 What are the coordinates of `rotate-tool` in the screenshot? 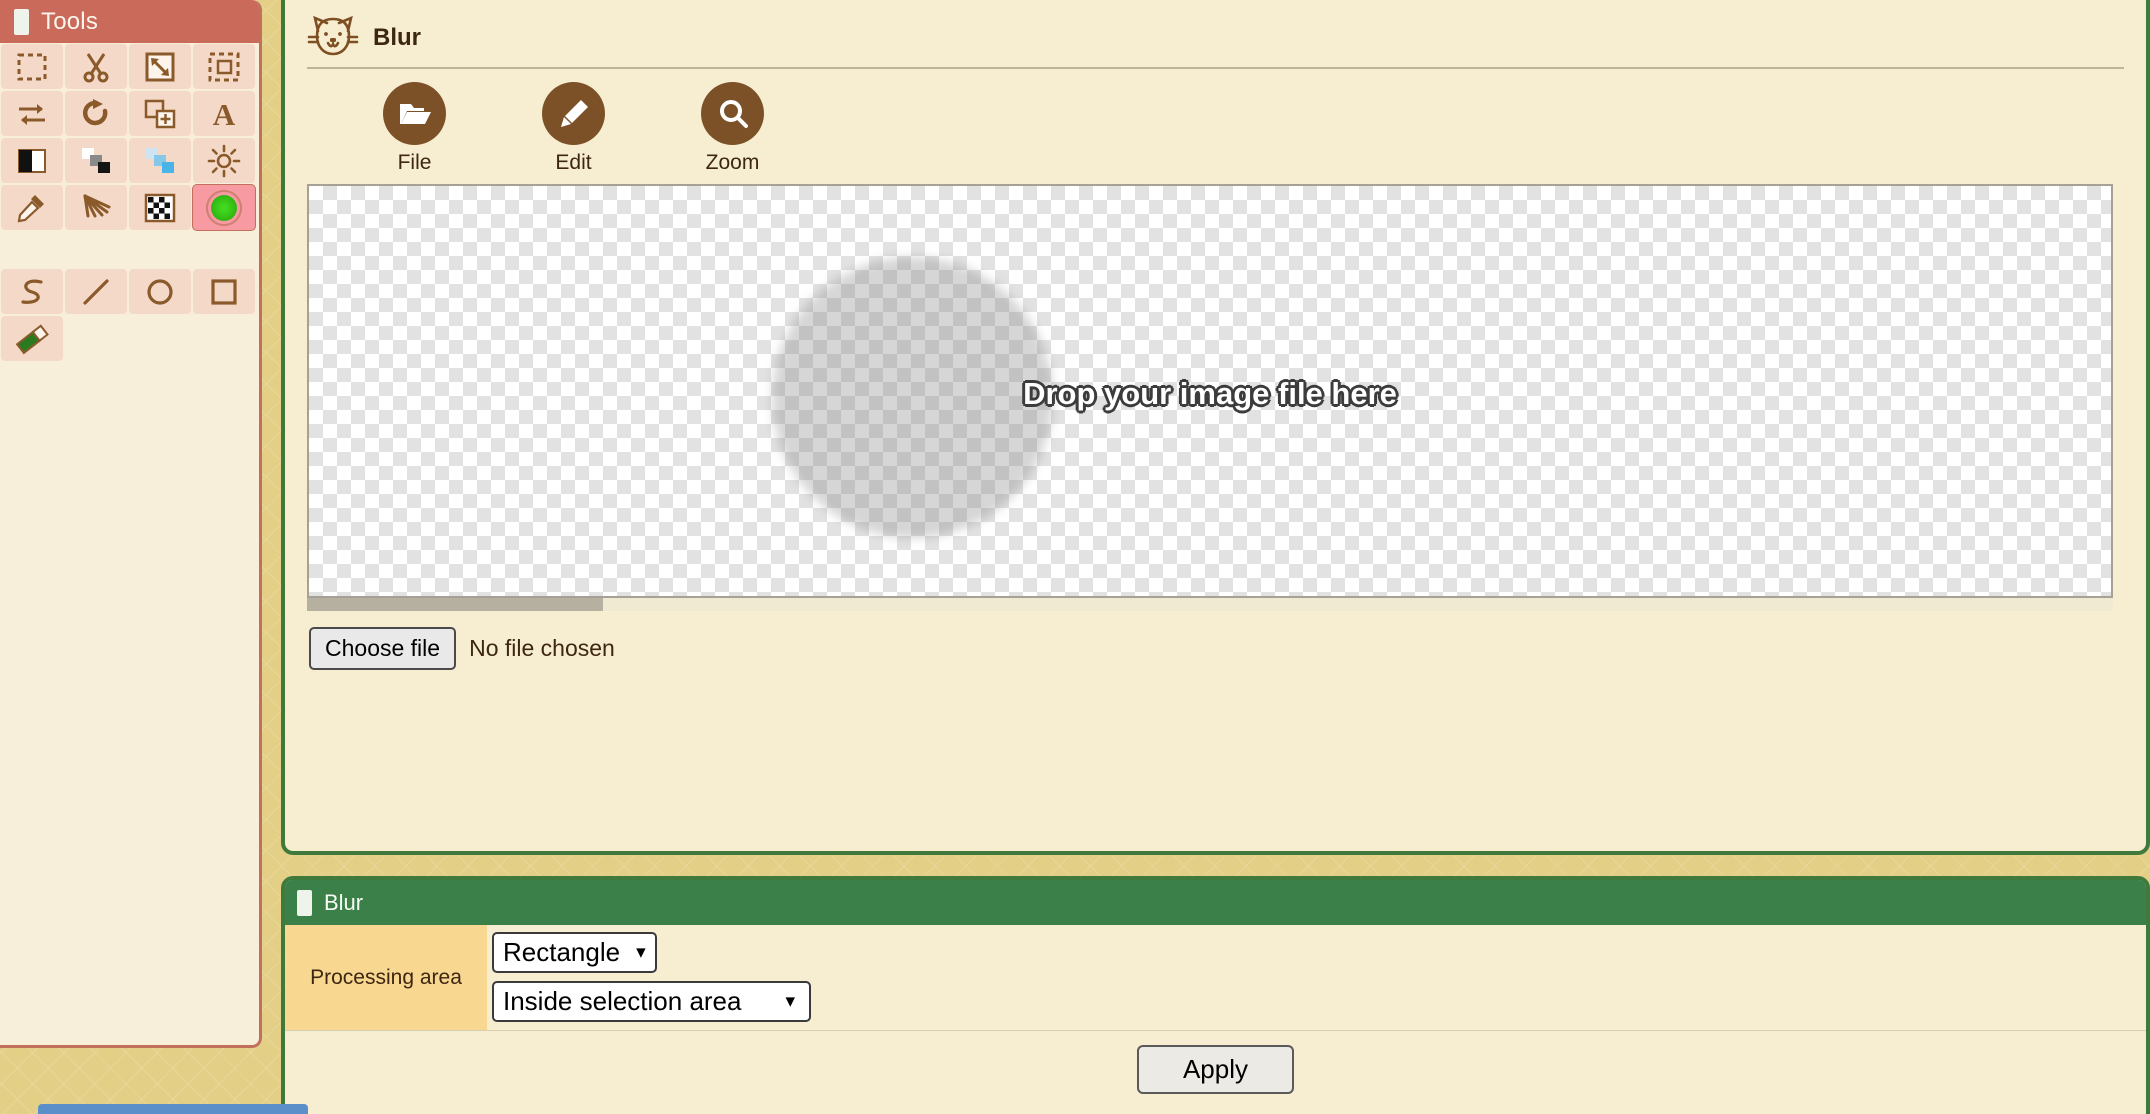 It's located at (96, 113).